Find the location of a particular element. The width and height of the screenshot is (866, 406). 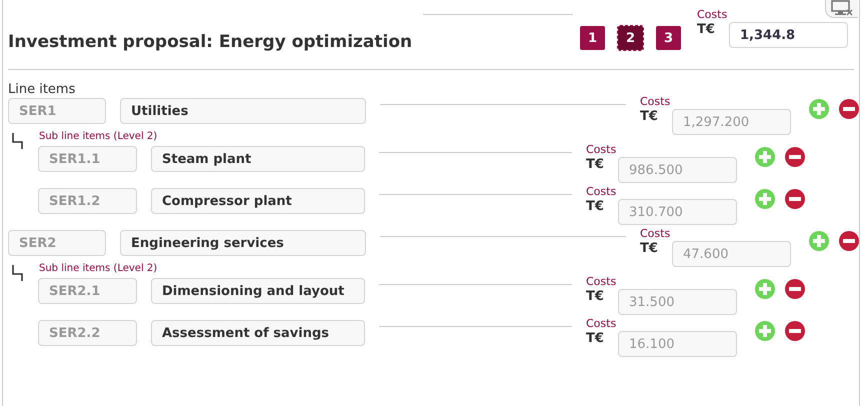

cost-field: 16.100 is located at coordinates (677, 344).